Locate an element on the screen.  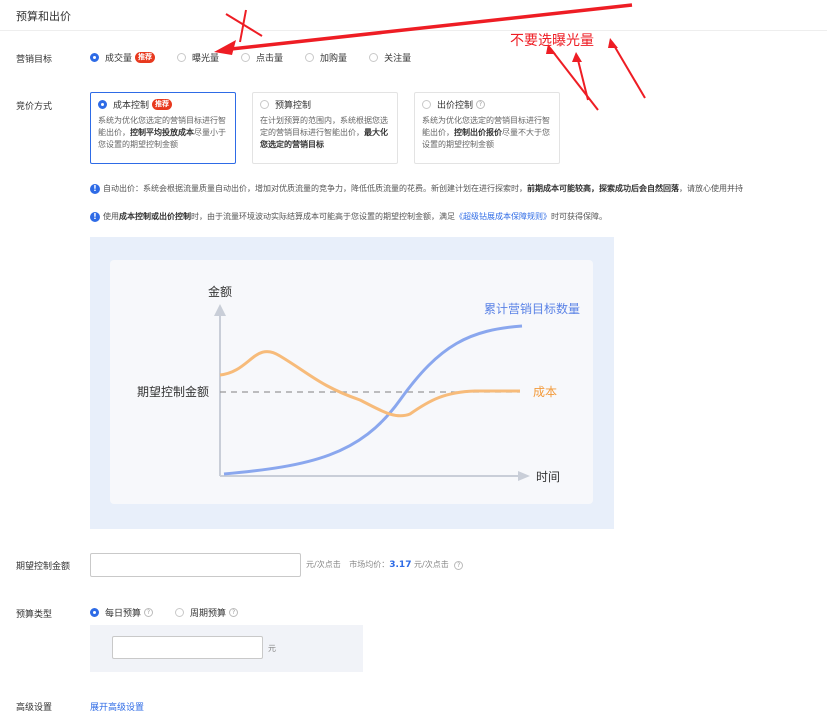
target-series-label: 累计营销目标数量 is located at coordinates (532, 308).